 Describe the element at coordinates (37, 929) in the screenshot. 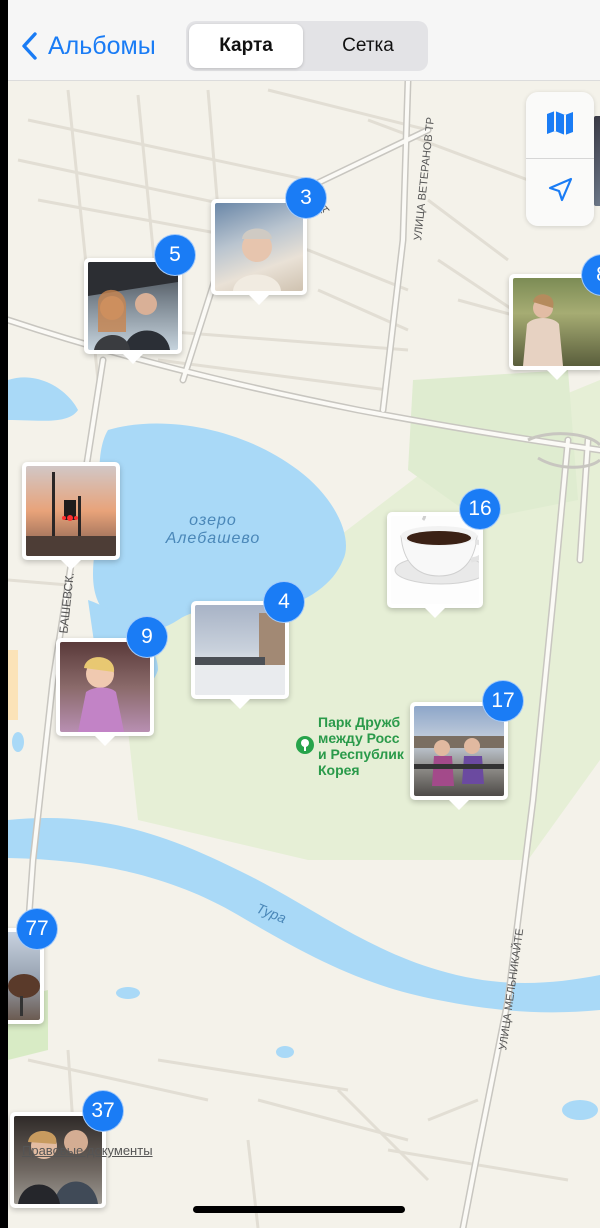

I see `photo-count-badge: 77` at that location.